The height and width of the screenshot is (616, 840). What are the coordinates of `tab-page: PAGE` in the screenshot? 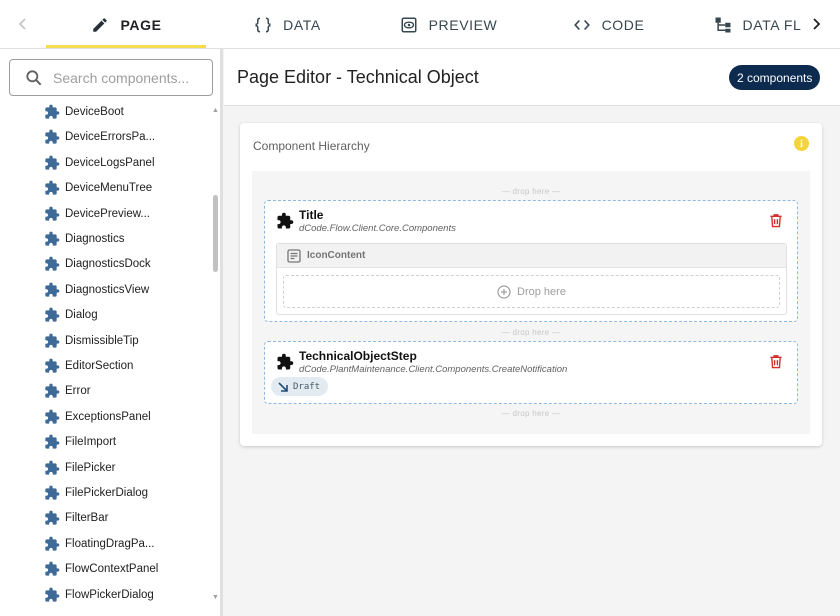 It's located at (126, 24).